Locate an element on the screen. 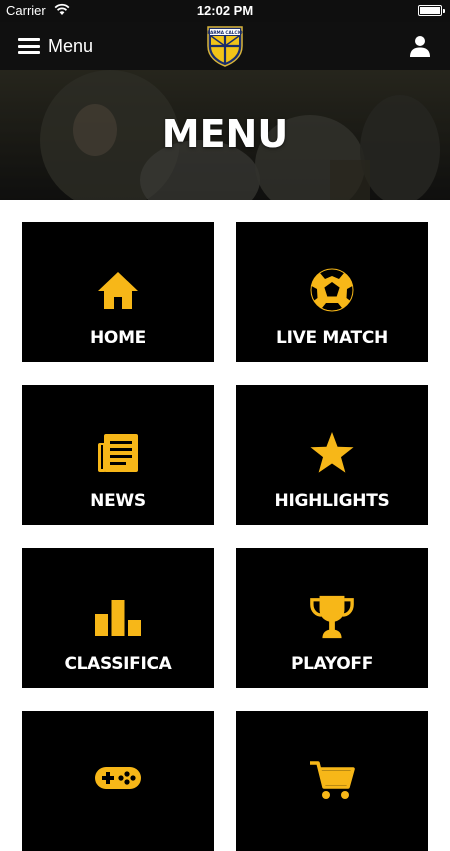 The height and width of the screenshot is (851, 450). tile-label: NEWS is located at coordinates (118, 501).